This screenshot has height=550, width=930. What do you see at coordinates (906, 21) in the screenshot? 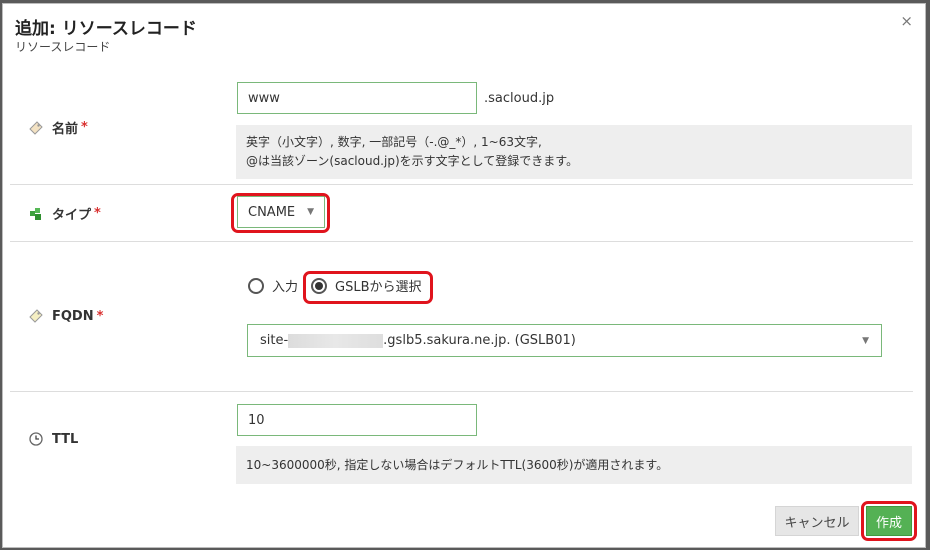
I see `close-icon: ×` at bounding box center [906, 21].